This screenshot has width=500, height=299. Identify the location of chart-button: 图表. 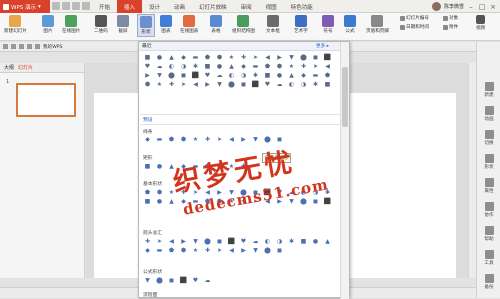
(166, 24).